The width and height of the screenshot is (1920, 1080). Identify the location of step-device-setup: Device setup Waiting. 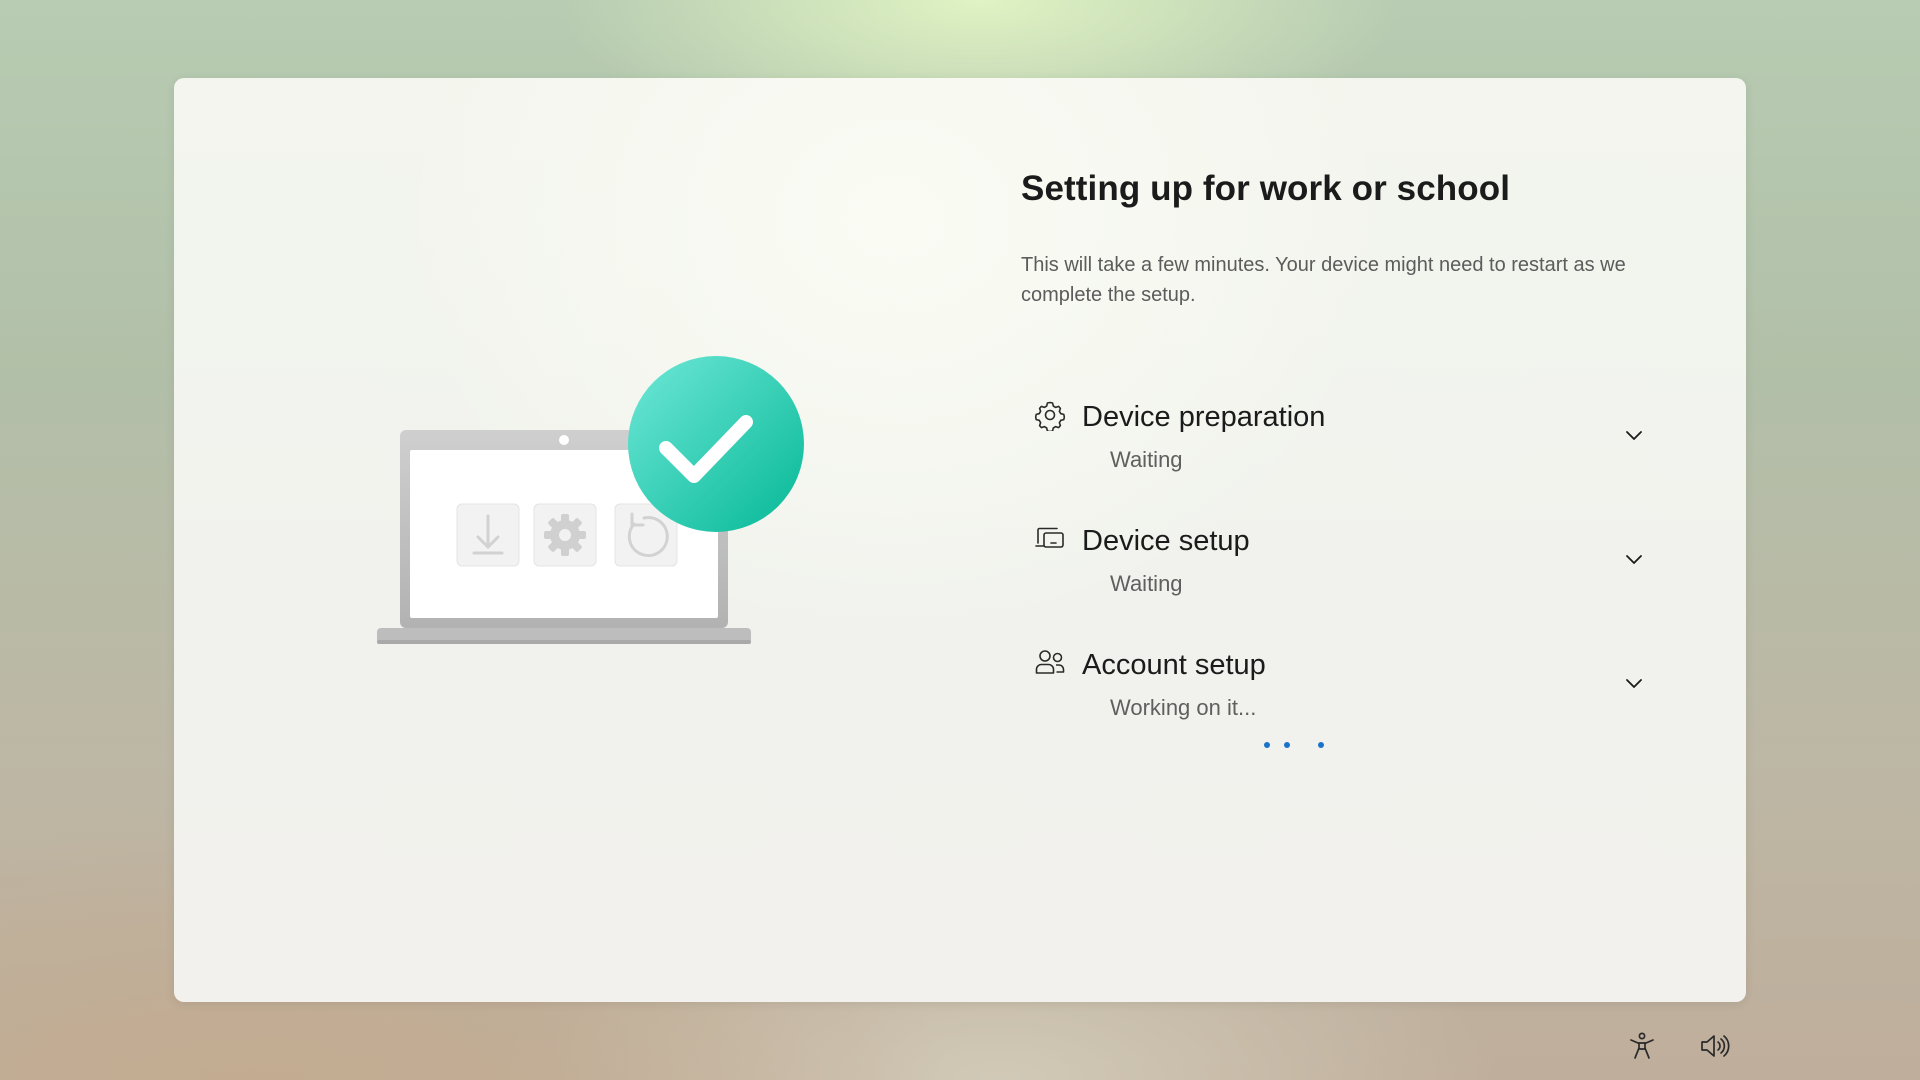
(1342, 581).